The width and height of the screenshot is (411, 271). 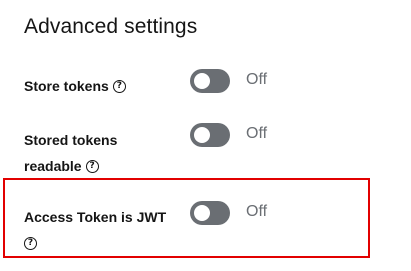 What do you see at coordinates (95, 230) in the screenshot?
I see `setting-label-access-token-jwt: Access Token is JWT ?` at bounding box center [95, 230].